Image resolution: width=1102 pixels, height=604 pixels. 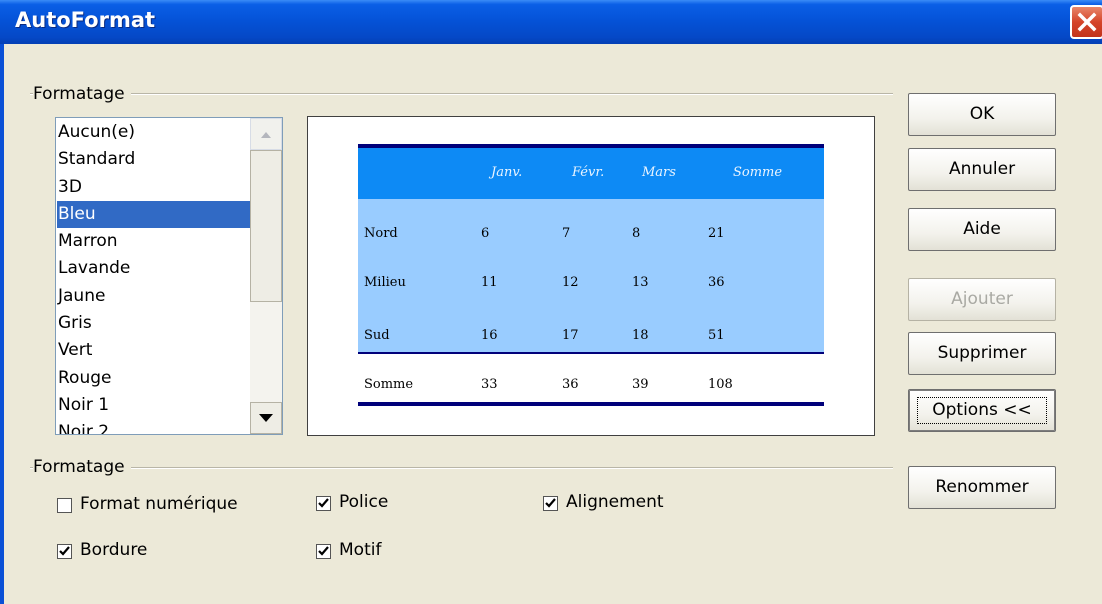 What do you see at coordinates (159, 504) in the screenshot?
I see `number-format-label: Format numérique` at bounding box center [159, 504].